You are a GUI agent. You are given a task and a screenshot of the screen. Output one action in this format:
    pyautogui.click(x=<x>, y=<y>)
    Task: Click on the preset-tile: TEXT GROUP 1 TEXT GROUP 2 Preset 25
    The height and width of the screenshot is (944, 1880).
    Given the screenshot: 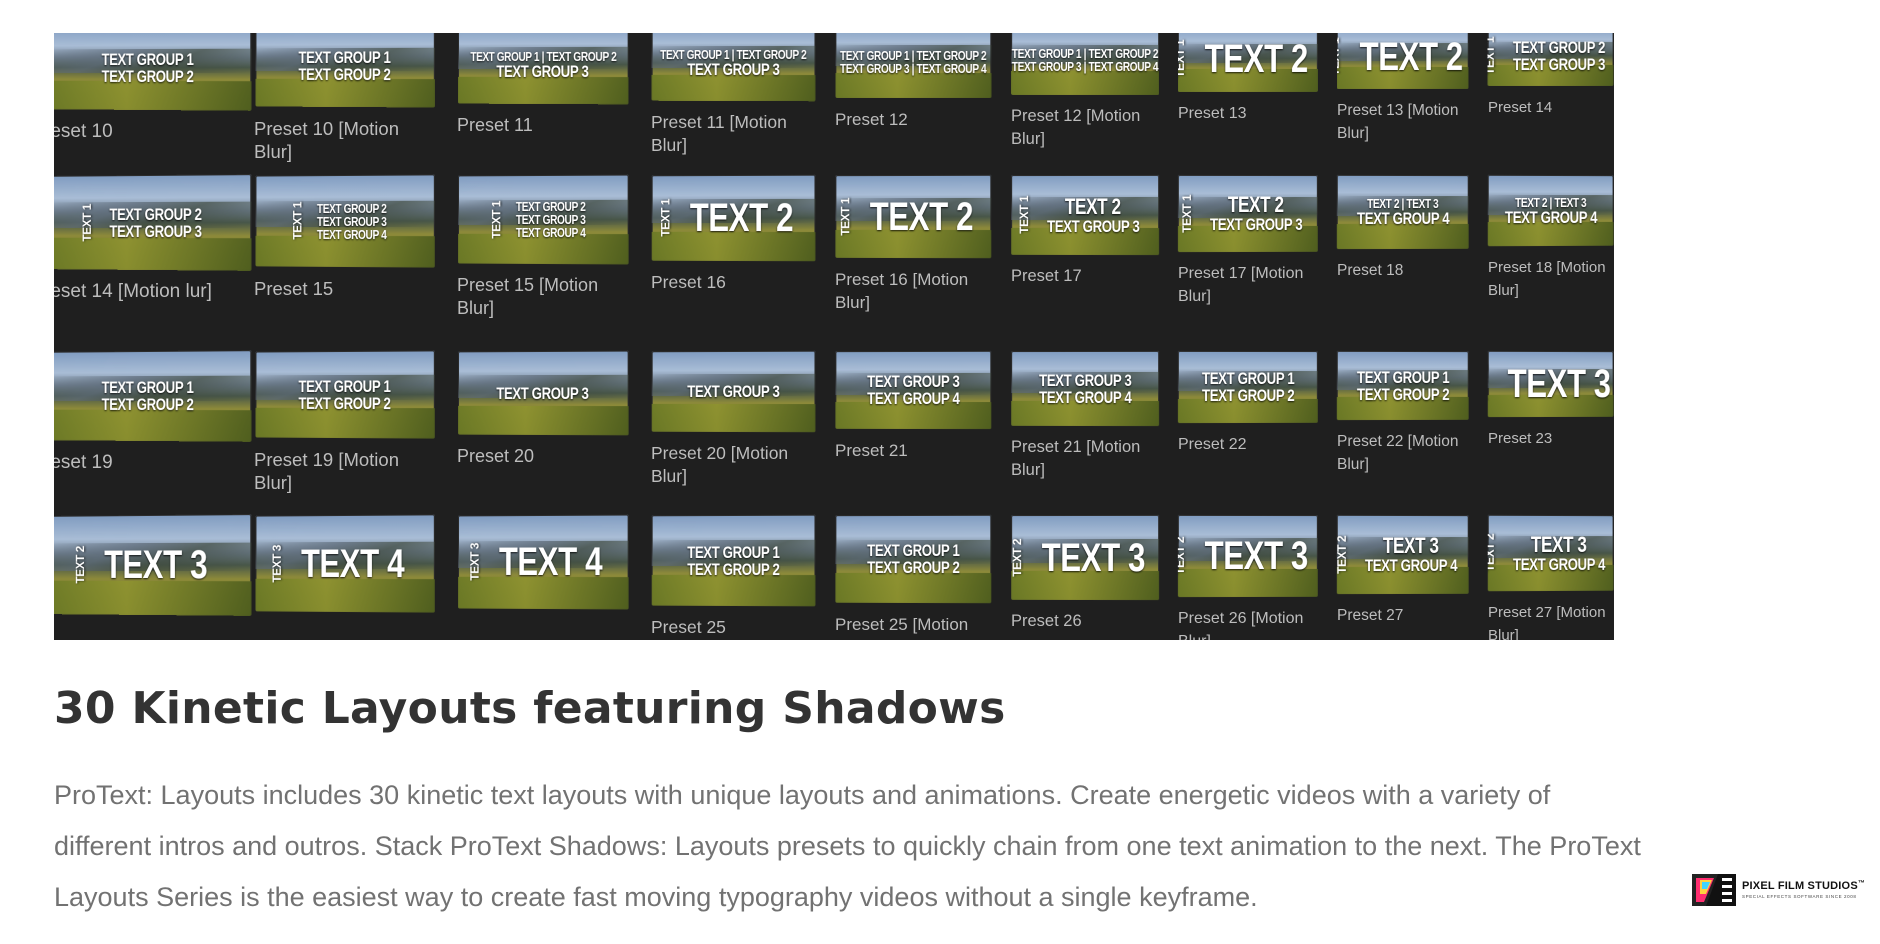 What is the action you would take?
    pyautogui.click(x=733, y=576)
    